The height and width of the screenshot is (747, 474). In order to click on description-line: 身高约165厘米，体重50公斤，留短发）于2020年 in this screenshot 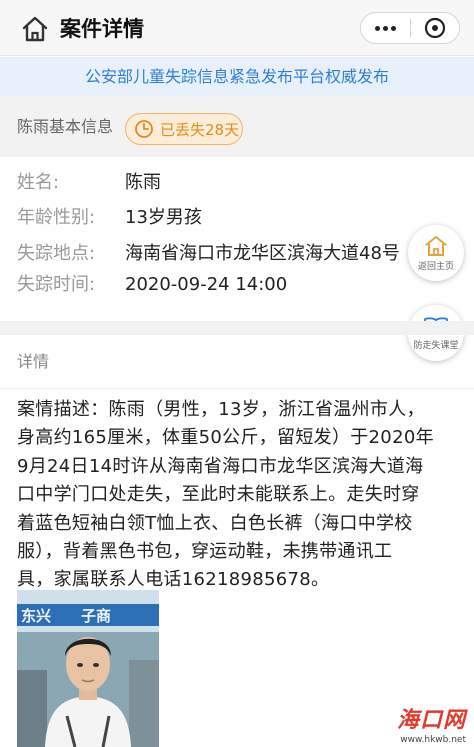, I will do `click(225, 438)`.